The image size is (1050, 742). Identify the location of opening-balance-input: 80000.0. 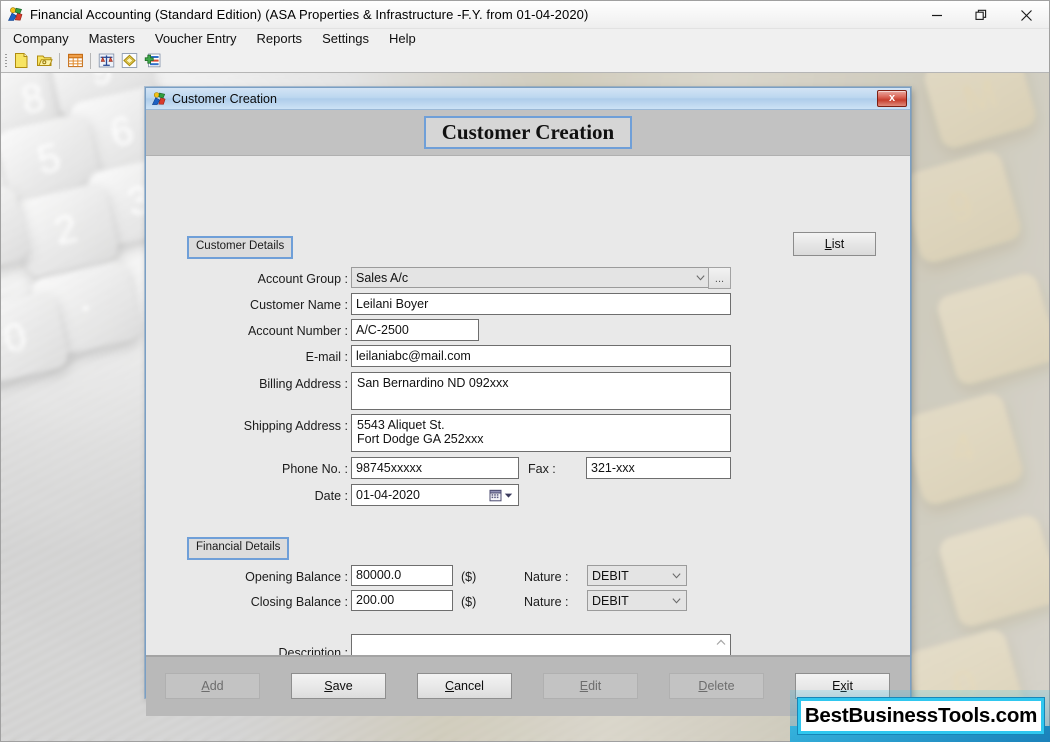
(402, 575).